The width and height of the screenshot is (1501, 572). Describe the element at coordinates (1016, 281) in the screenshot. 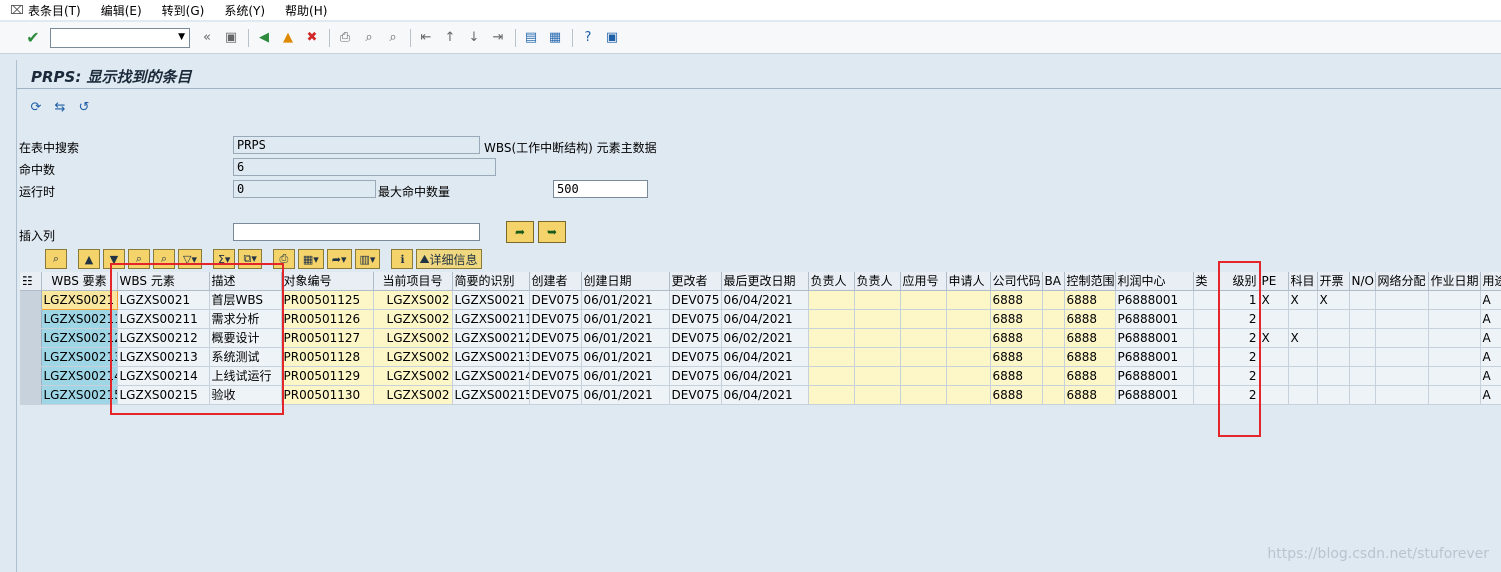

I see `column-header: 公司代码` at that location.